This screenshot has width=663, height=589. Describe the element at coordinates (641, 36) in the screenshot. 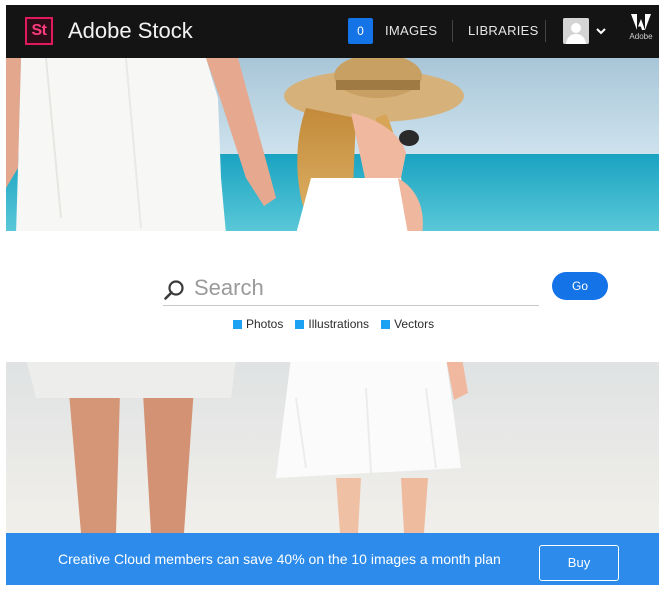

I see `adobe-label: Adobe` at that location.